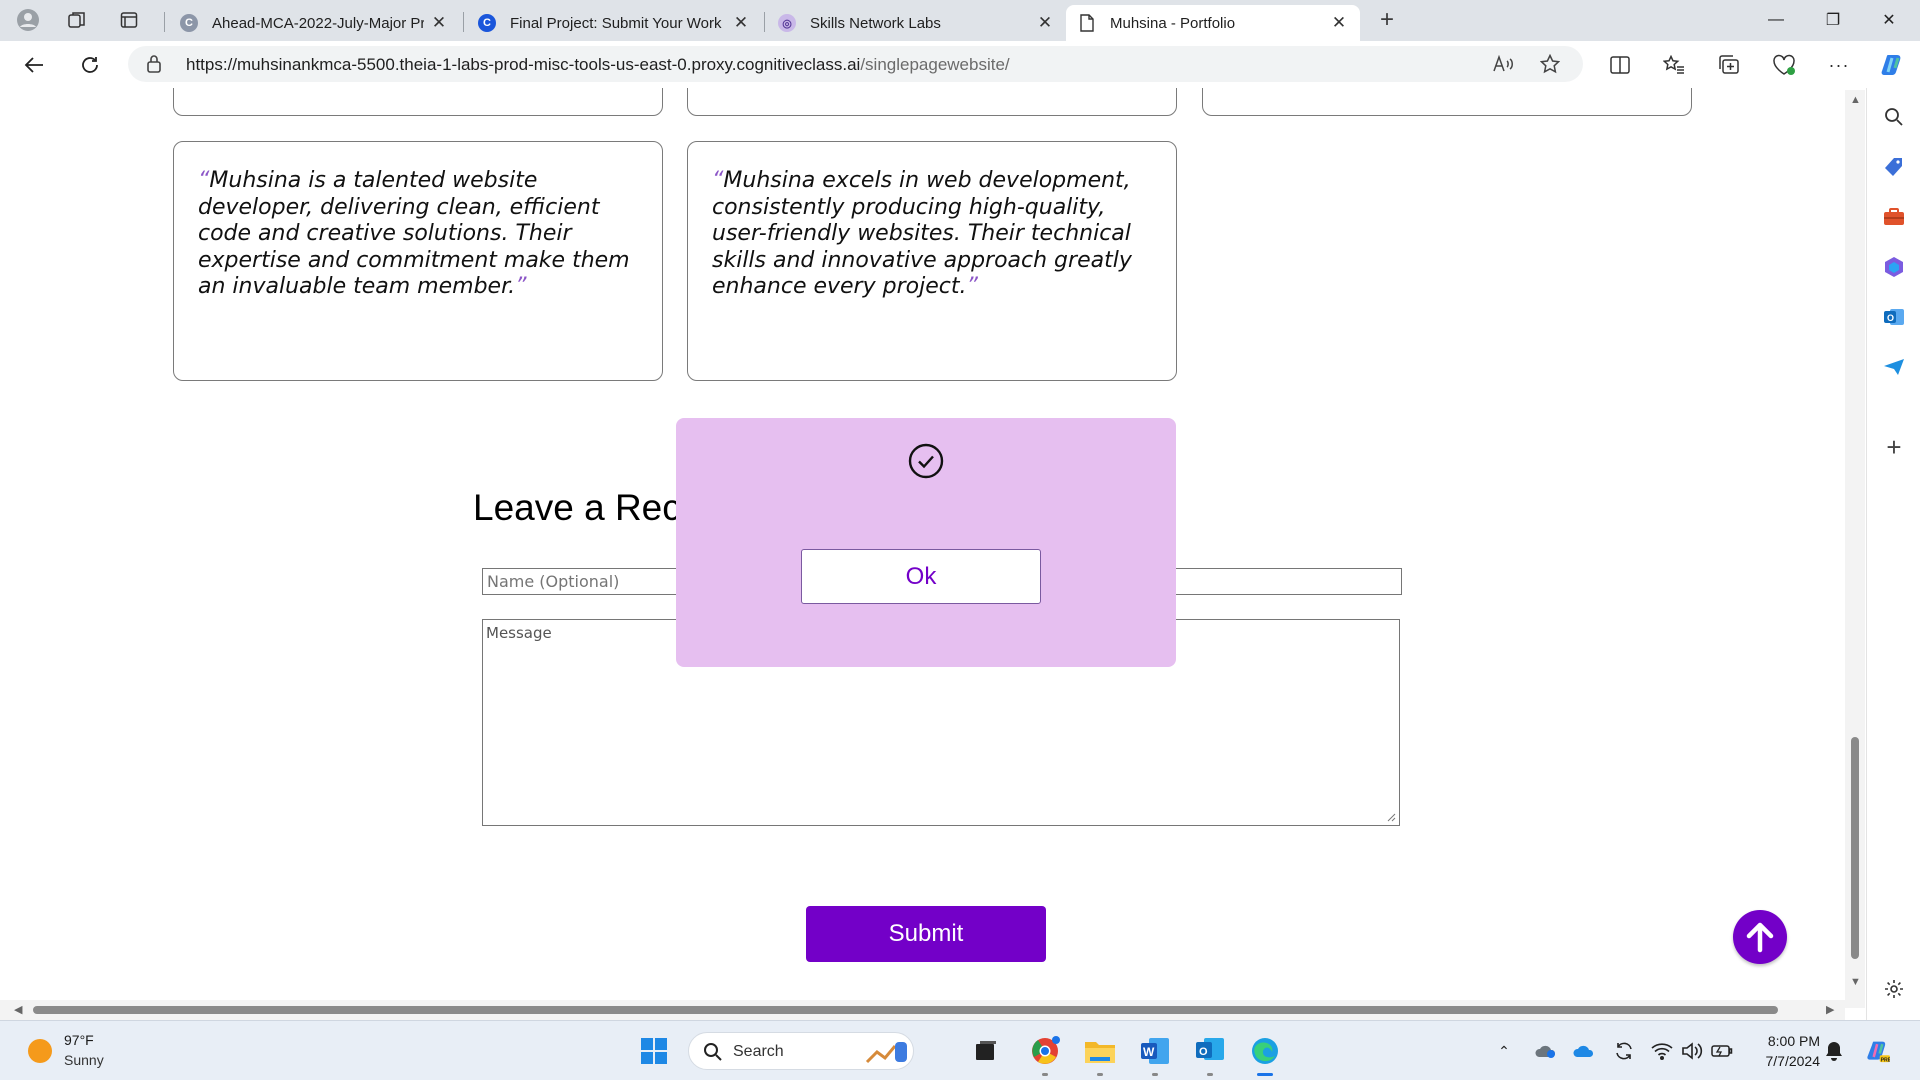 This screenshot has height=1080, width=1920. I want to click on word-icon: W, so click(1155, 1051).